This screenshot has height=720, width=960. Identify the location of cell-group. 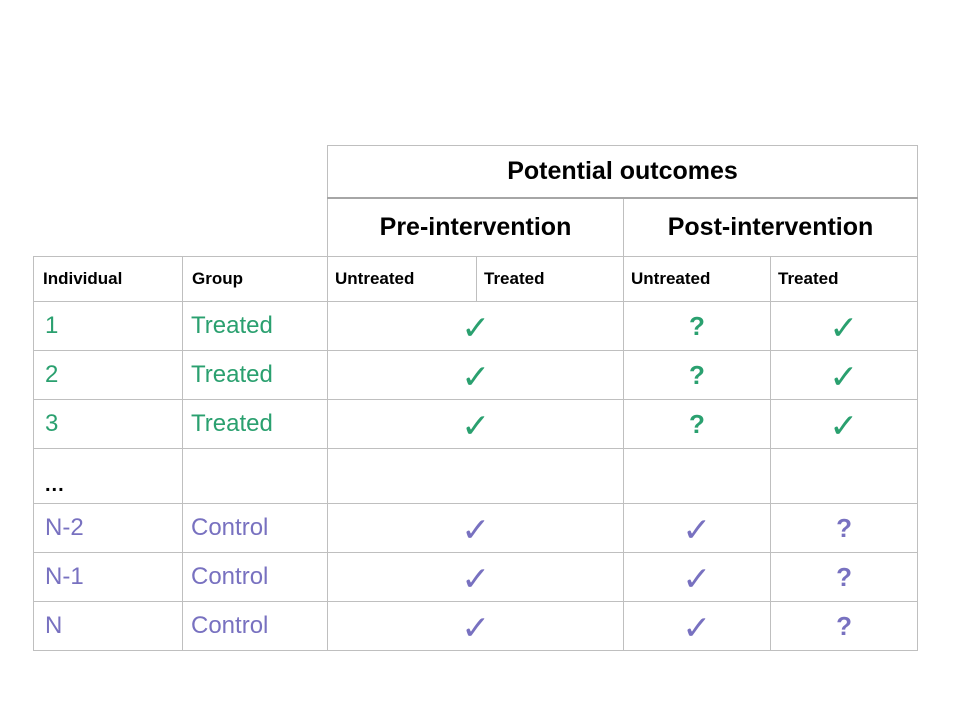
(255, 476).